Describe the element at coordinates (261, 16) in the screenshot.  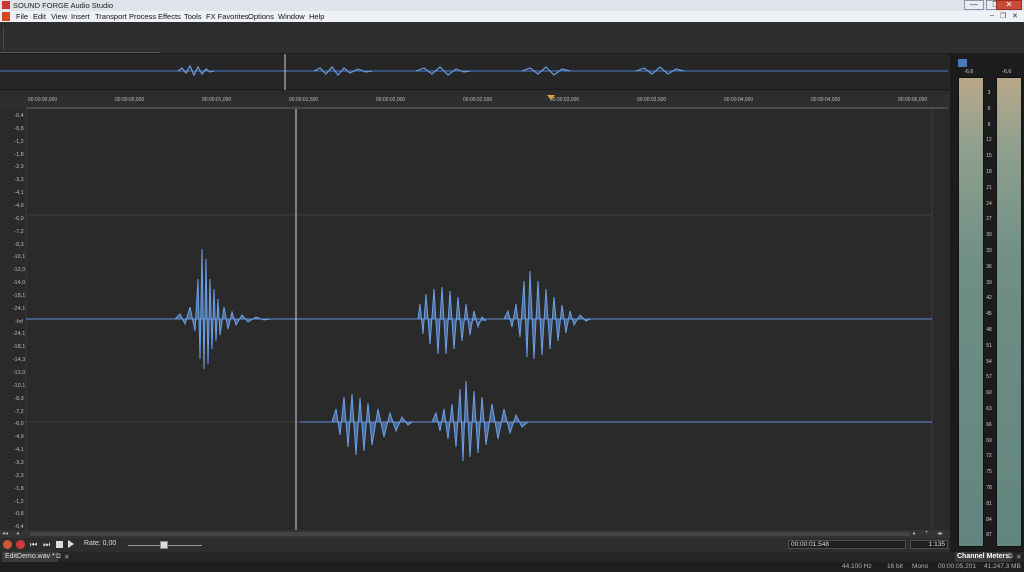
I see `menu-options: Options` at that location.